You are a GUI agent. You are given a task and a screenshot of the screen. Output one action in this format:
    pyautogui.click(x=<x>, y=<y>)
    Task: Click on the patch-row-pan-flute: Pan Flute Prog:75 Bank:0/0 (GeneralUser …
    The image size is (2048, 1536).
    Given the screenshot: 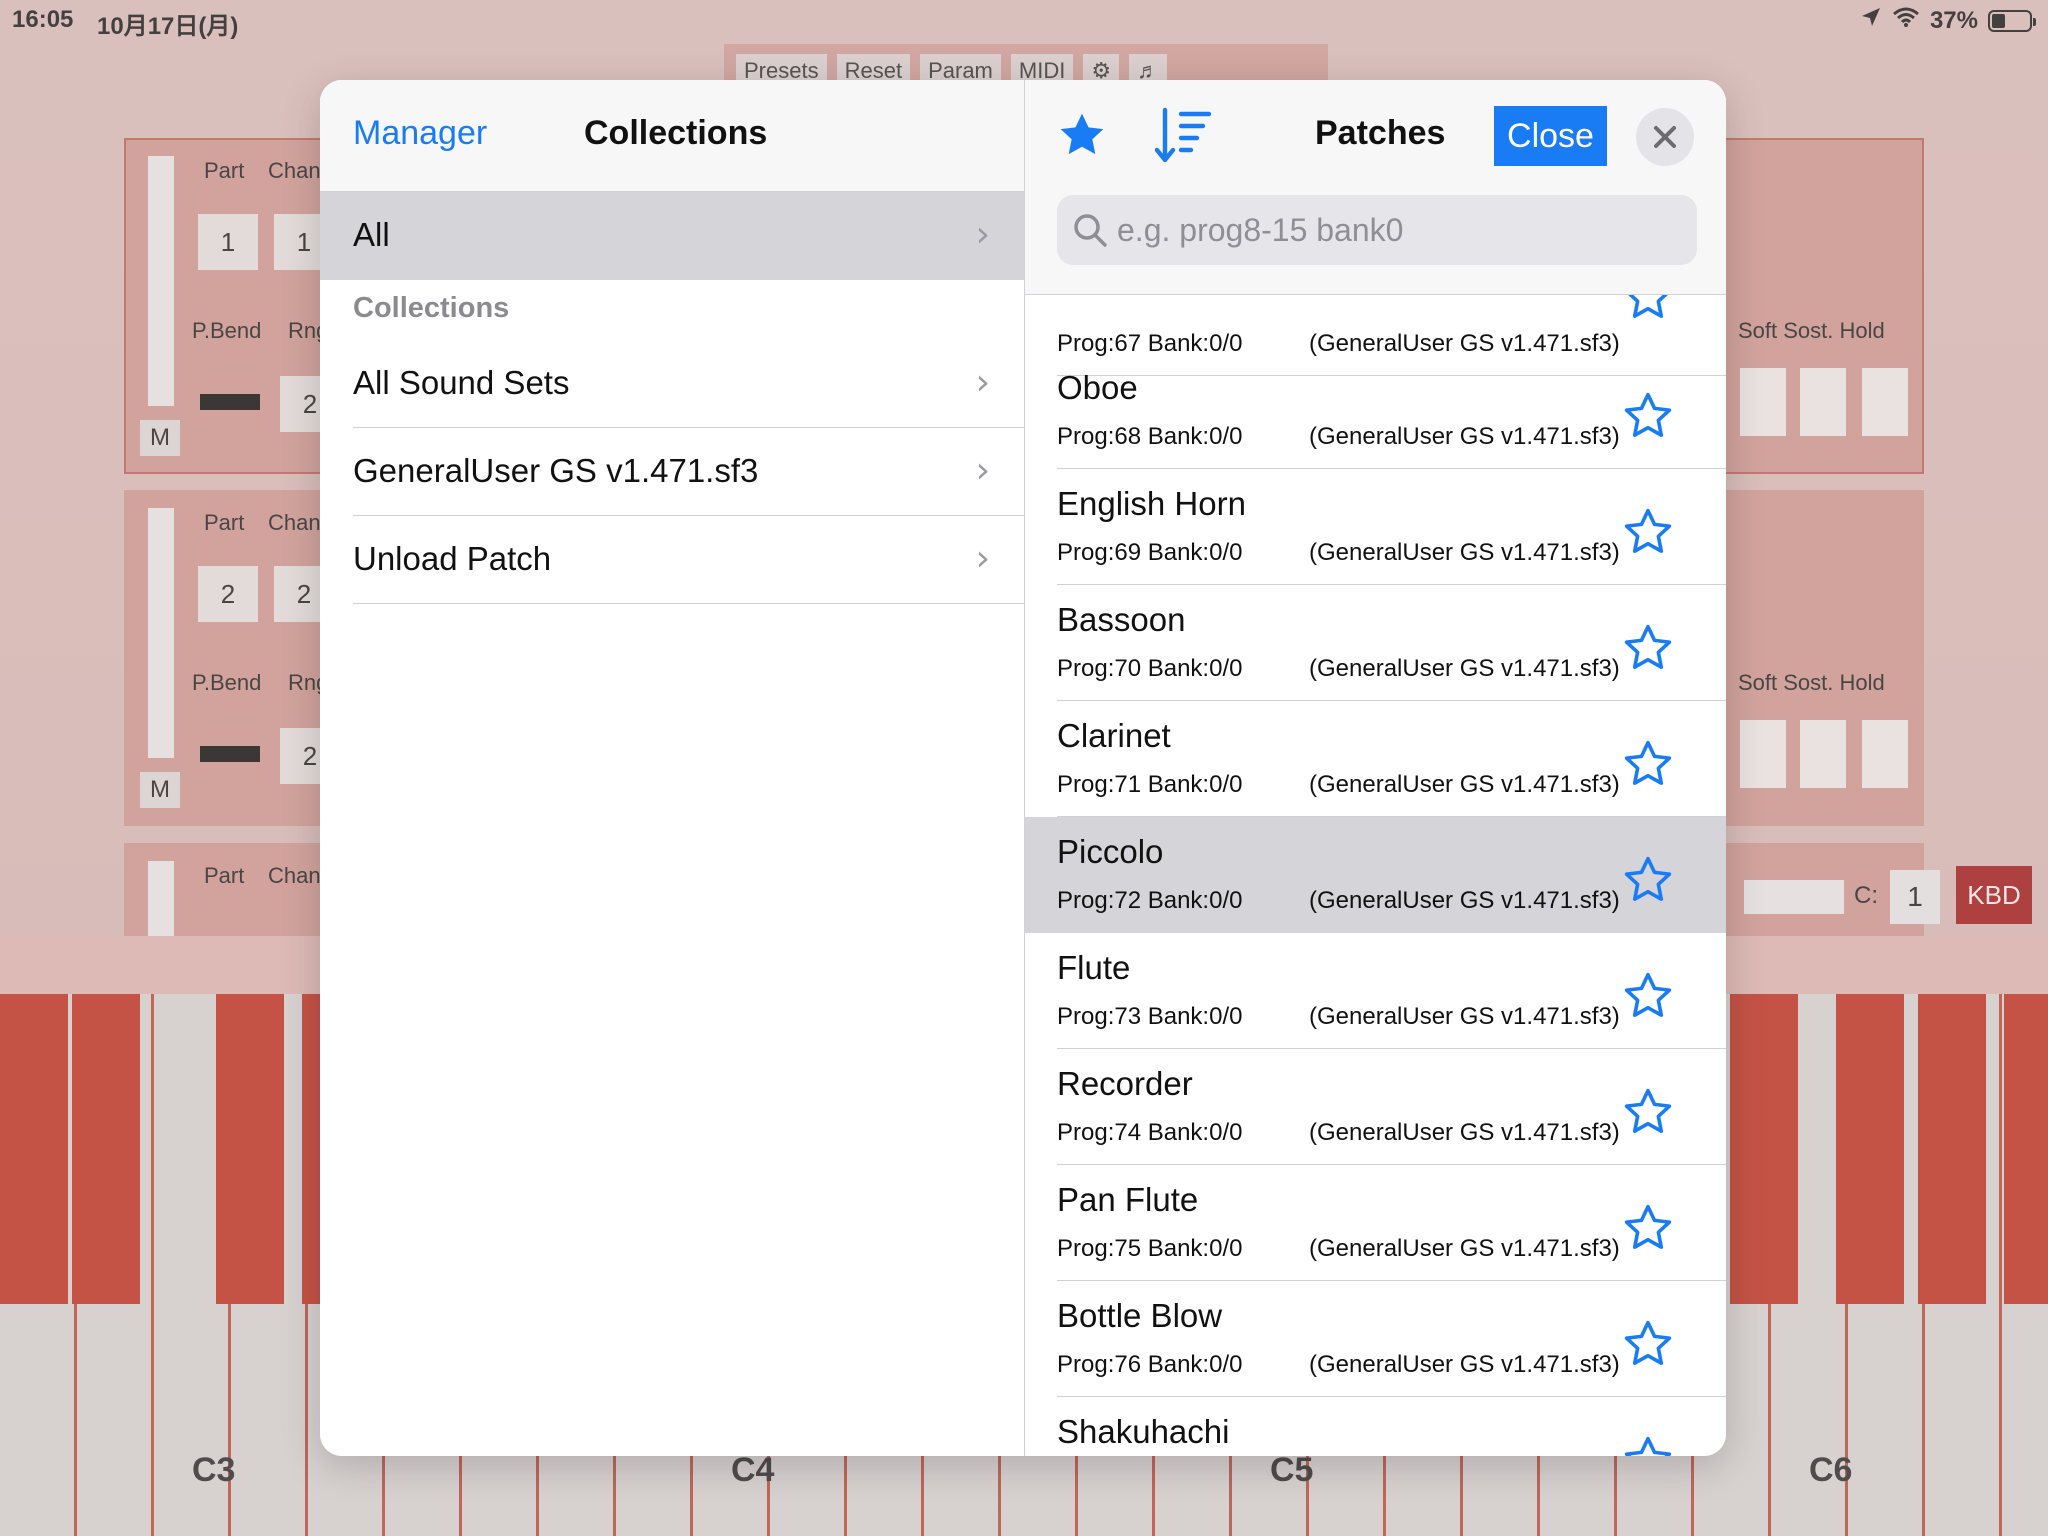 What is the action you would take?
    pyautogui.click(x=1375, y=1223)
    